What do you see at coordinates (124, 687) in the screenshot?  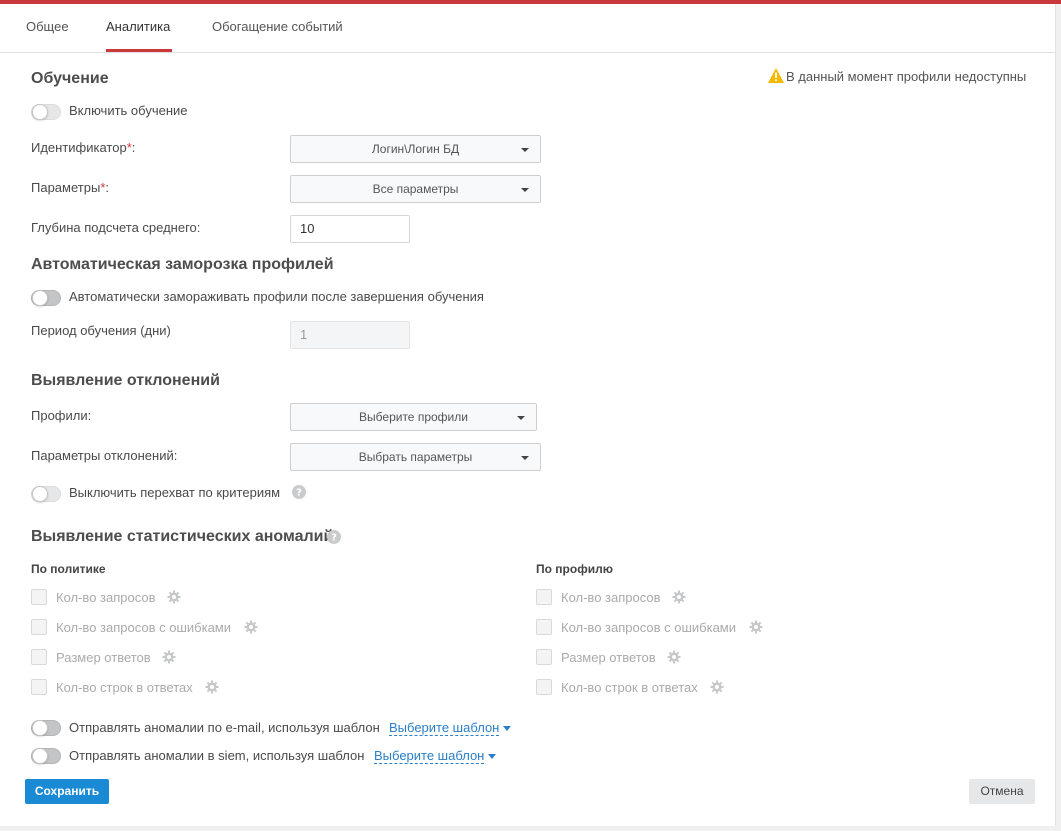 I see `policy-rows-count-label: Кол-во строк в ответах` at bounding box center [124, 687].